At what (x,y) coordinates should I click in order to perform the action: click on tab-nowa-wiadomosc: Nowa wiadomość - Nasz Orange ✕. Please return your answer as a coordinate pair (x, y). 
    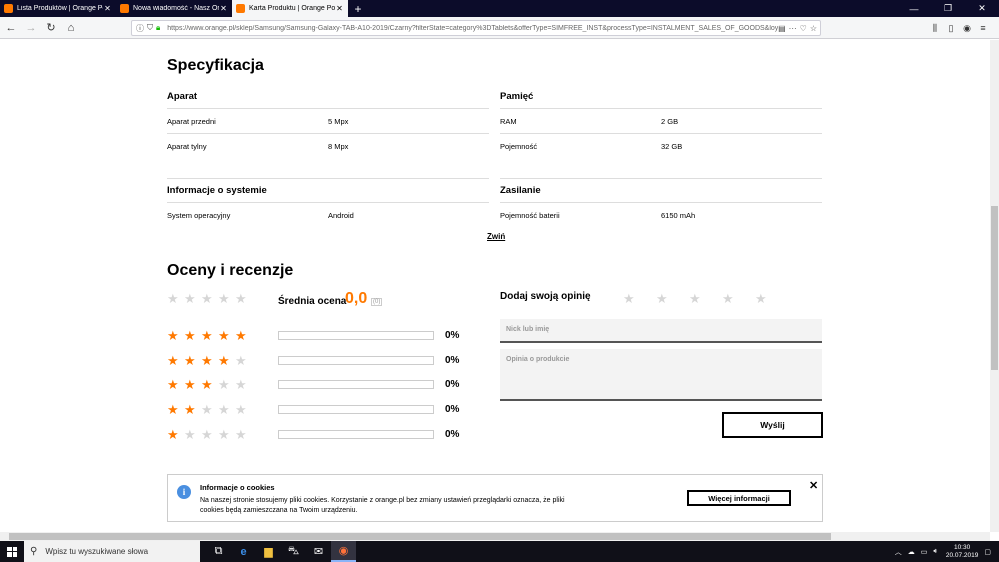
    Looking at the image, I should click on (174, 8).